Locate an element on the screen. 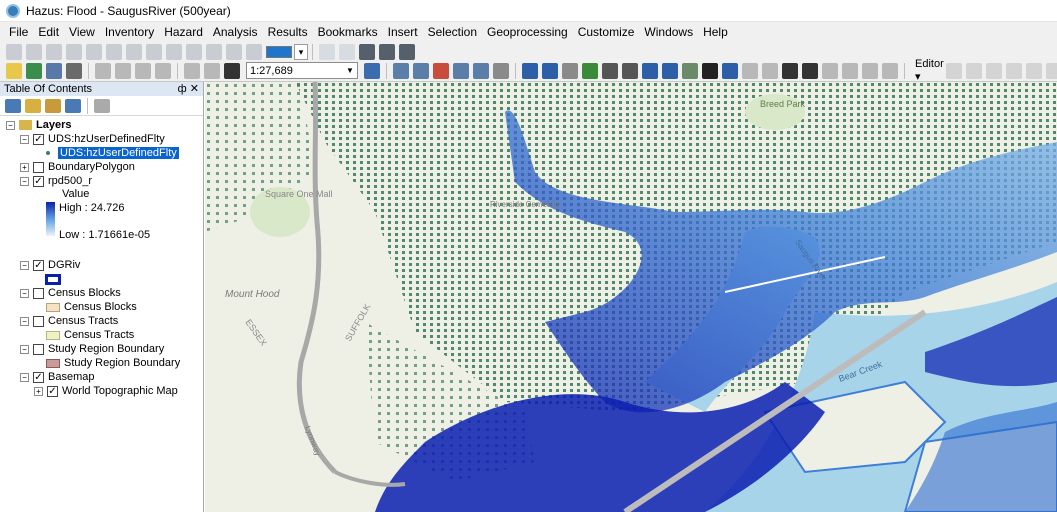 Image resolution: width=1057 pixels, height=512 pixels. redo-icon is located at coordinates (212, 70).